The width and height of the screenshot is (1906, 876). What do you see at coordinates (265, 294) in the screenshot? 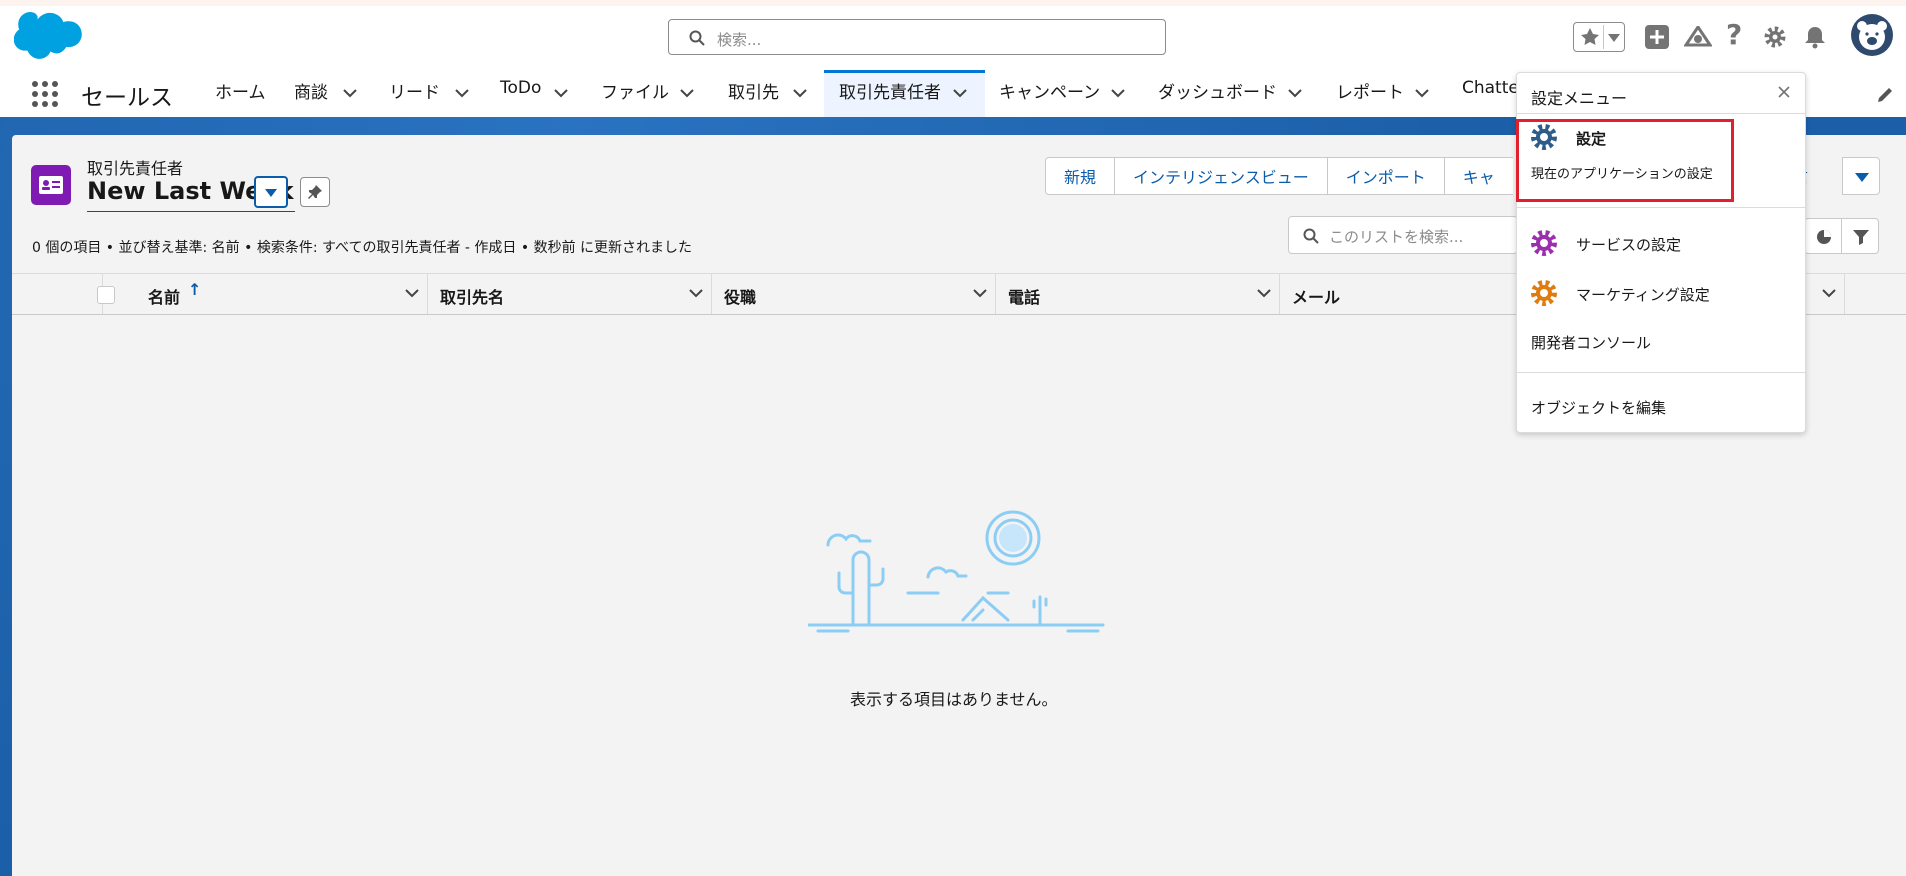
I see `column-header-name: 名前 ↑` at bounding box center [265, 294].